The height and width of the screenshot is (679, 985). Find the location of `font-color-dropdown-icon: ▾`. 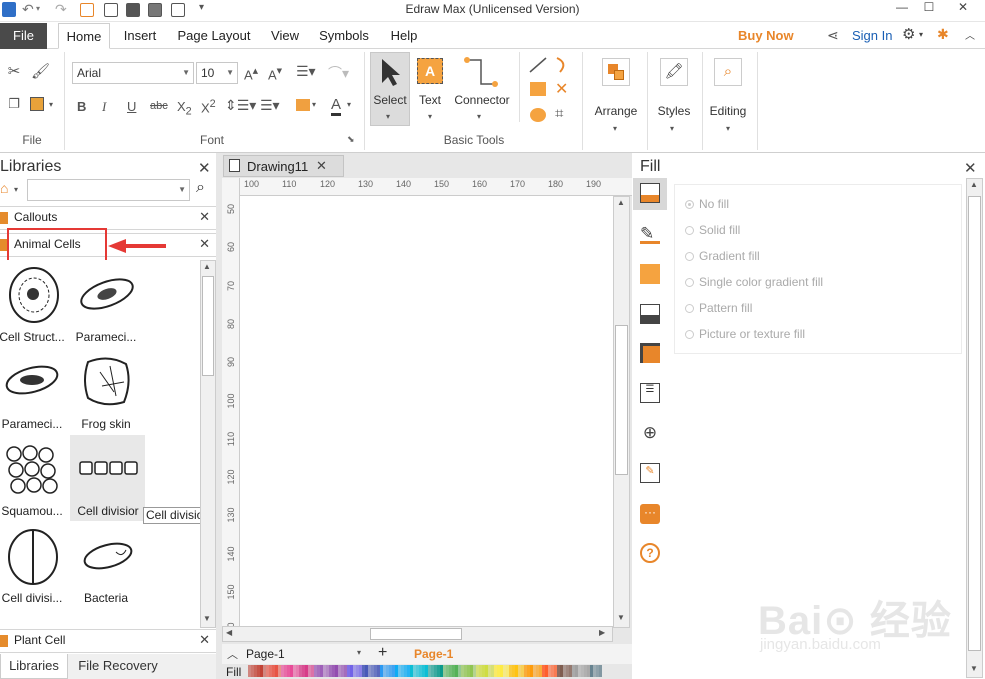

font-color-dropdown-icon: ▾ is located at coordinates (349, 104).